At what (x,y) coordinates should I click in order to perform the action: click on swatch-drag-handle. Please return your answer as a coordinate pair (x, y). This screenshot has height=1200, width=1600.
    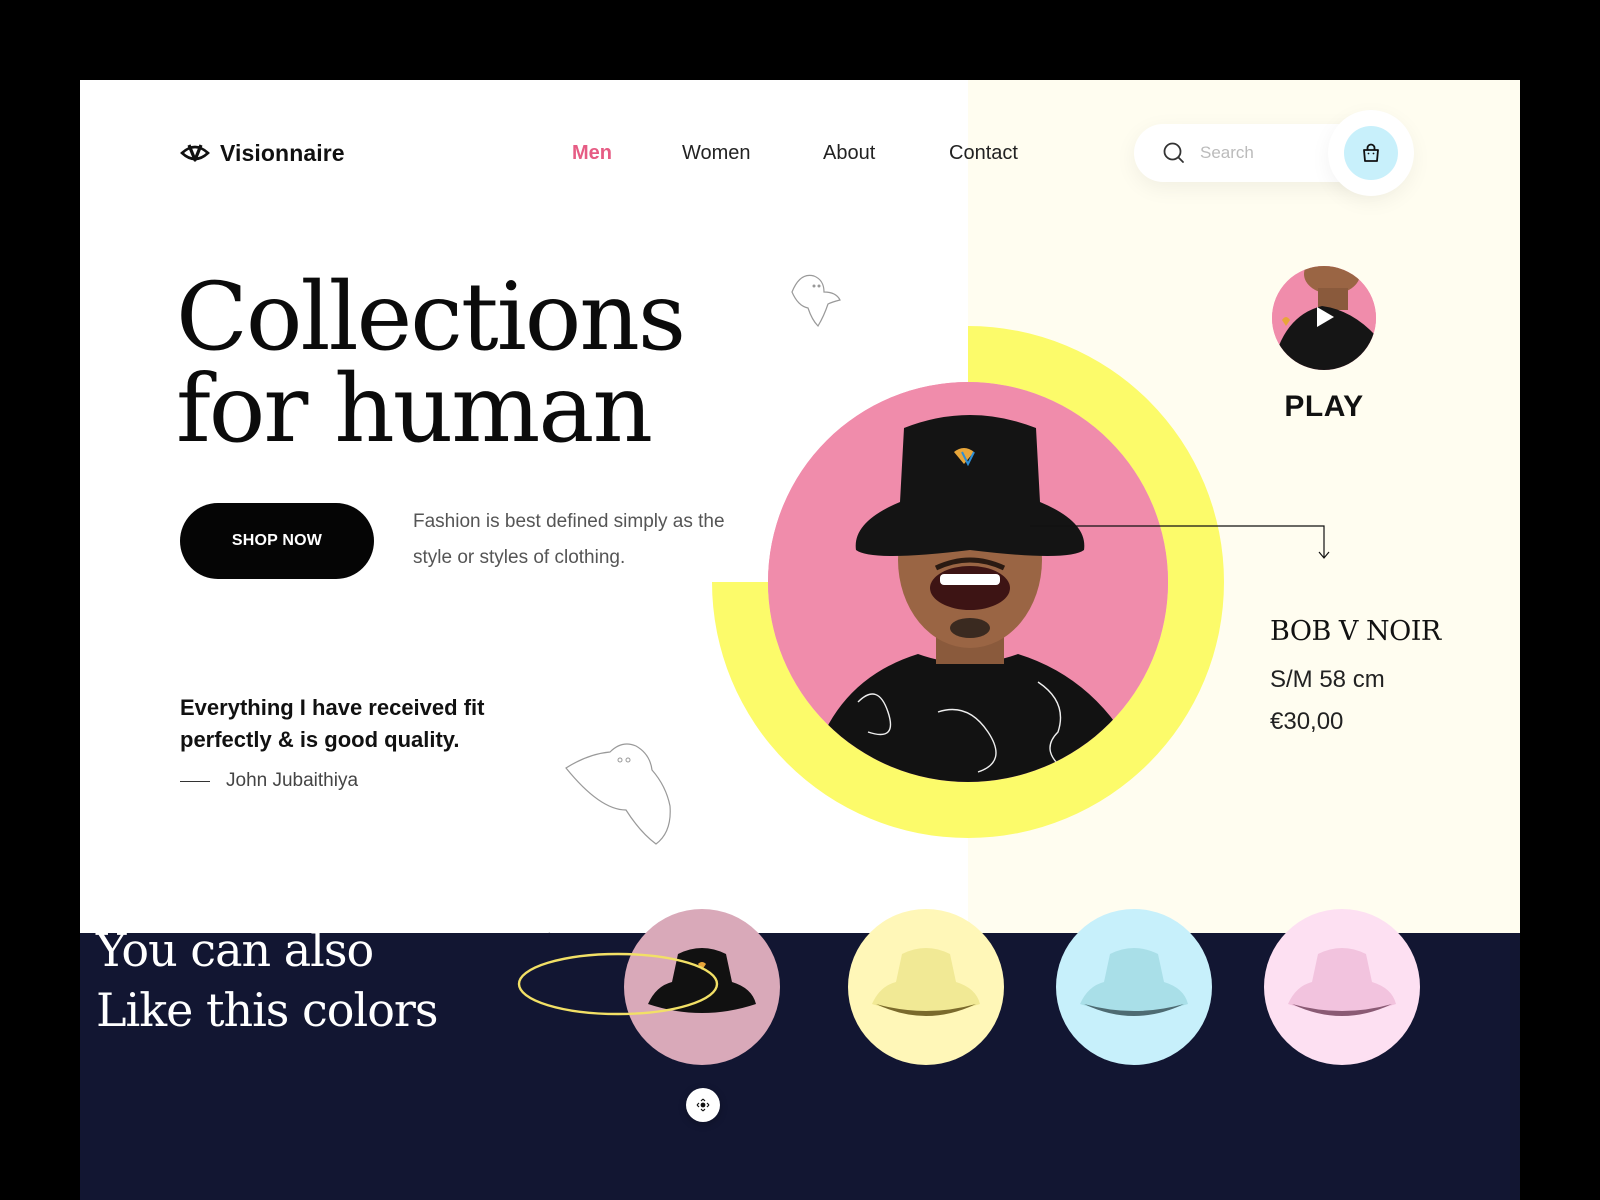
    Looking at the image, I should click on (703, 1105).